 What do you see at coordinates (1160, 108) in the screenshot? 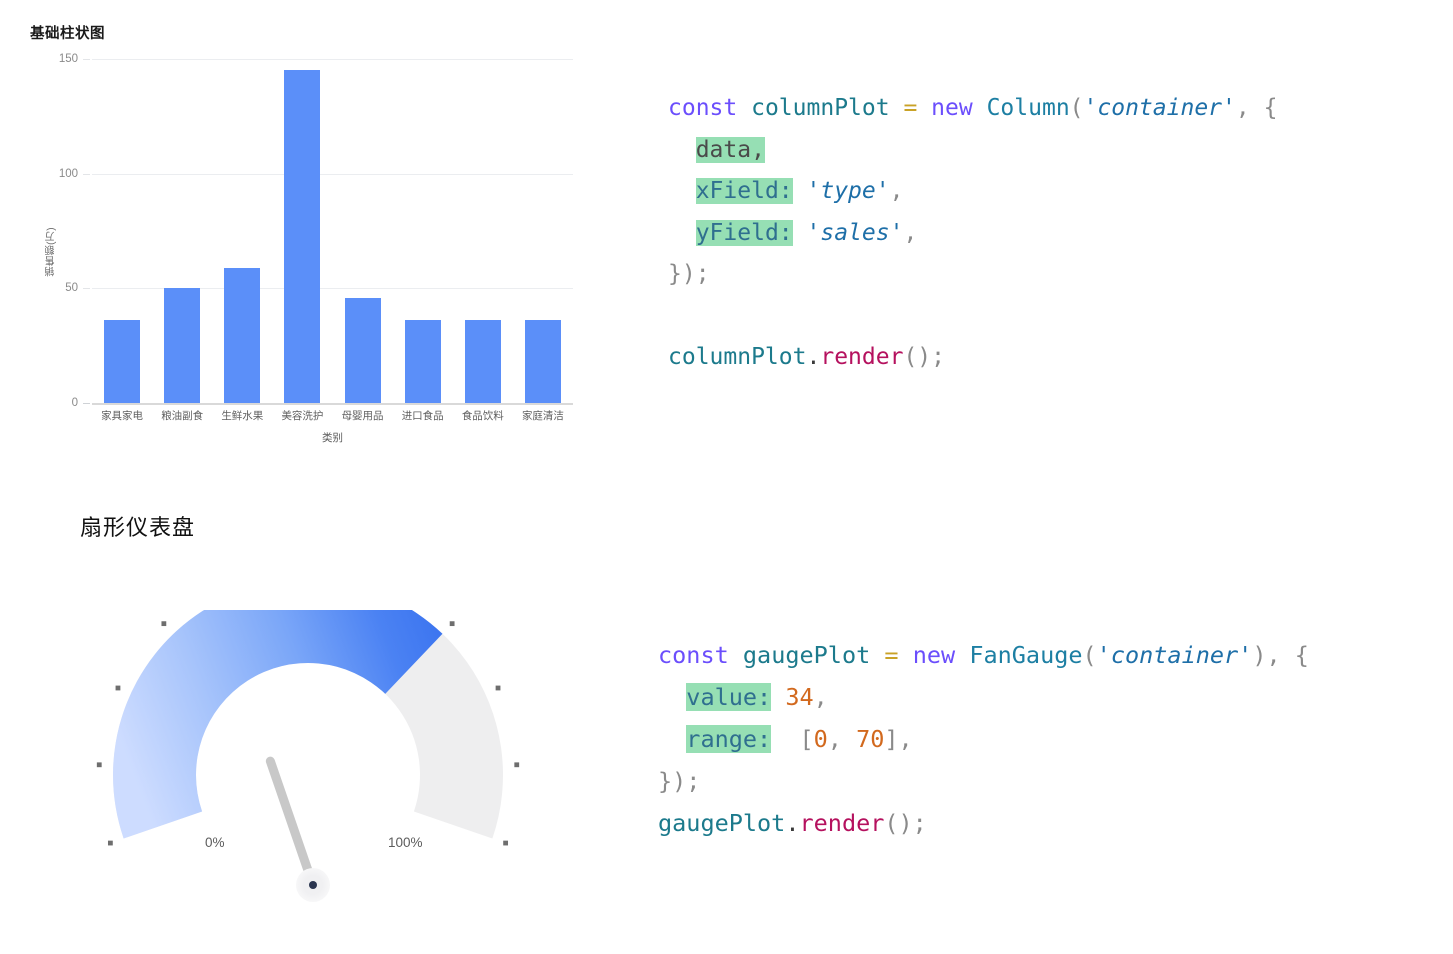
I see `code-token: container` at bounding box center [1160, 108].